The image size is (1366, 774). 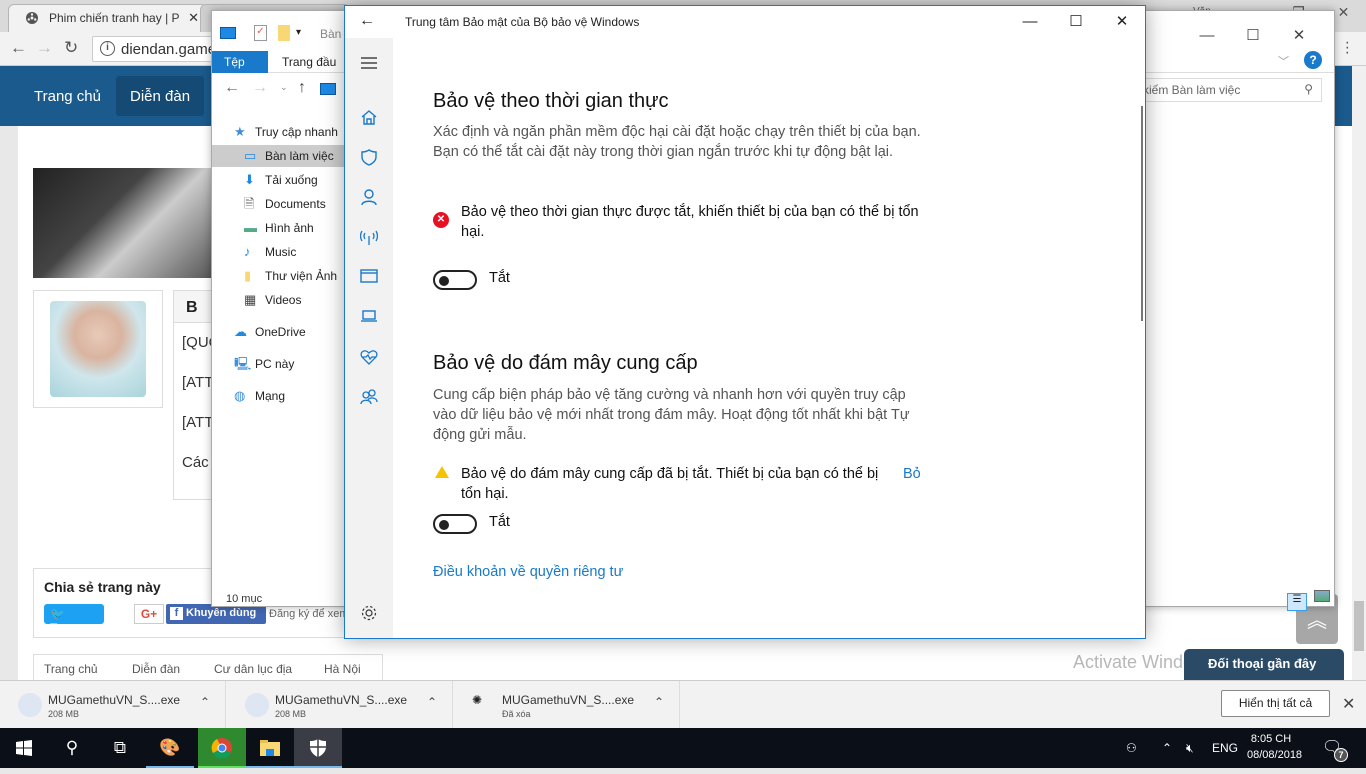 I want to click on chrome-icon, so click(x=222, y=748).